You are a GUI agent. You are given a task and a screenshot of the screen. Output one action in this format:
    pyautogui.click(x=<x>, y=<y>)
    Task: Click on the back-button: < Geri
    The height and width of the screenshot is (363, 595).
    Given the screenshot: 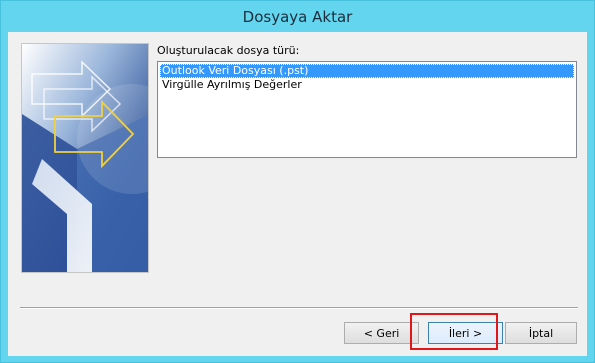 What is the action you would take?
    pyautogui.click(x=381, y=333)
    